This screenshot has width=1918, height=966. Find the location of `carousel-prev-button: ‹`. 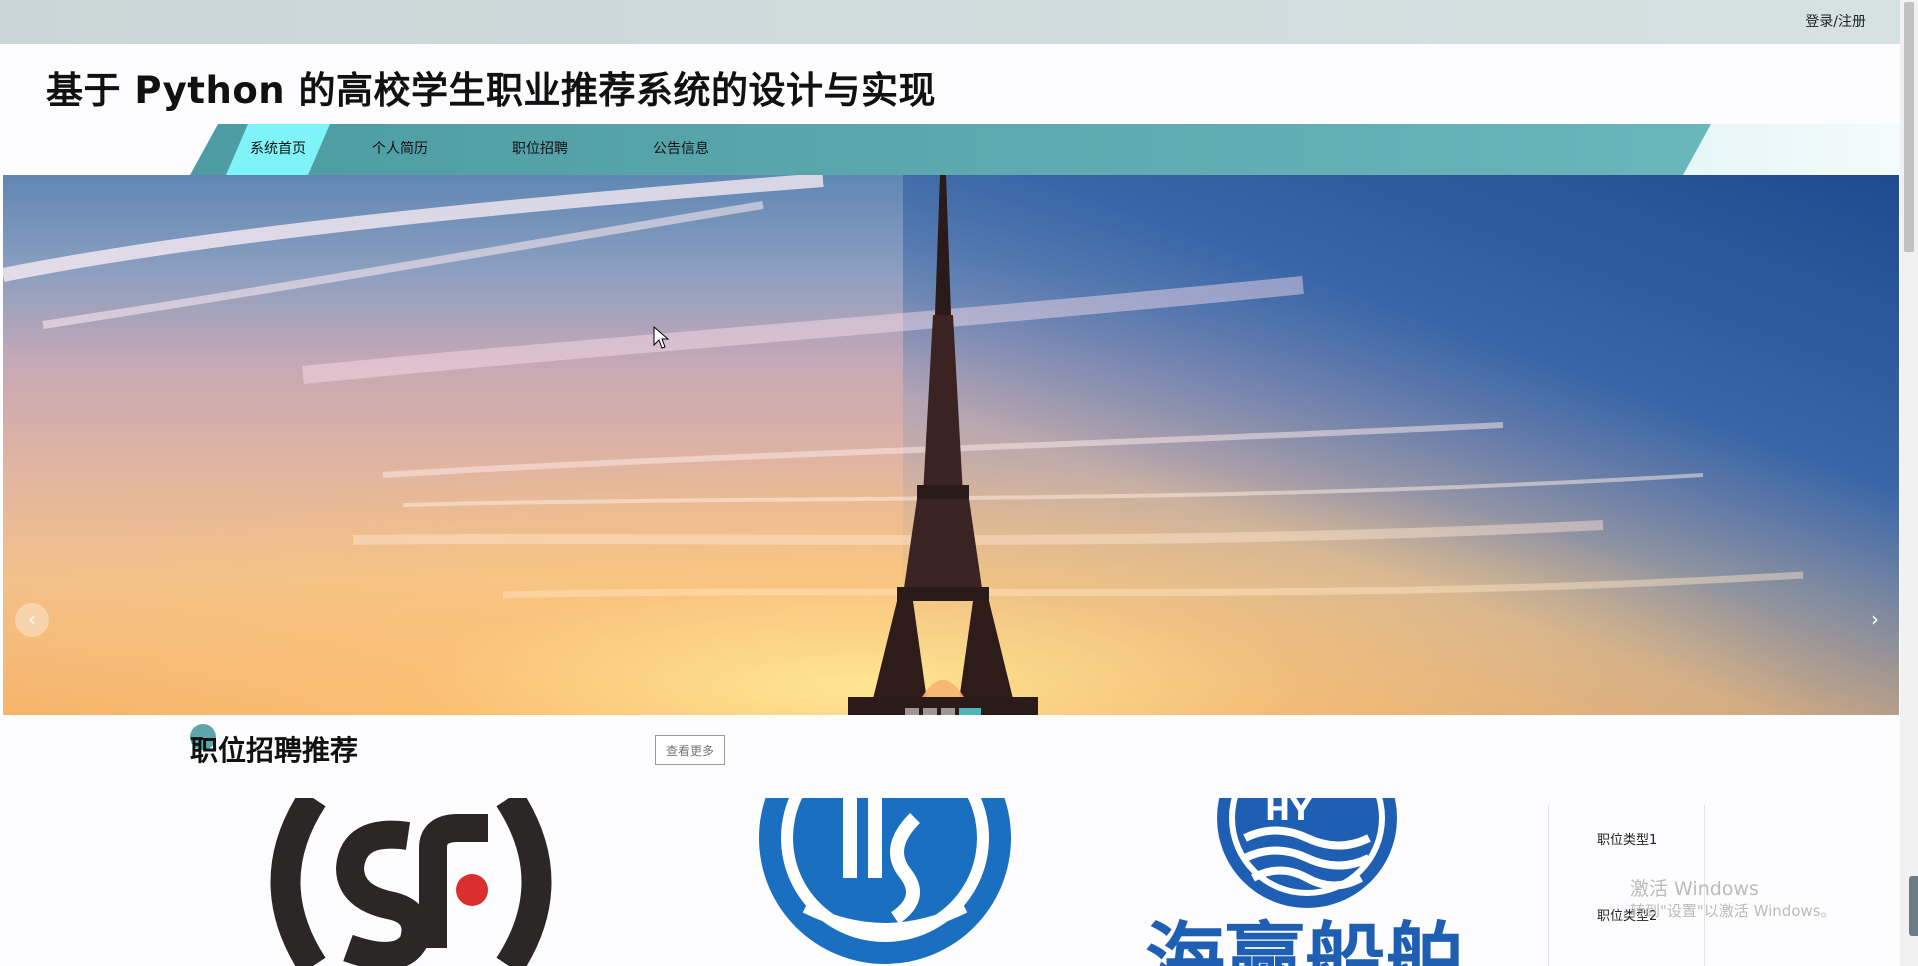

carousel-prev-button: ‹ is located at coordinates (32, 620).